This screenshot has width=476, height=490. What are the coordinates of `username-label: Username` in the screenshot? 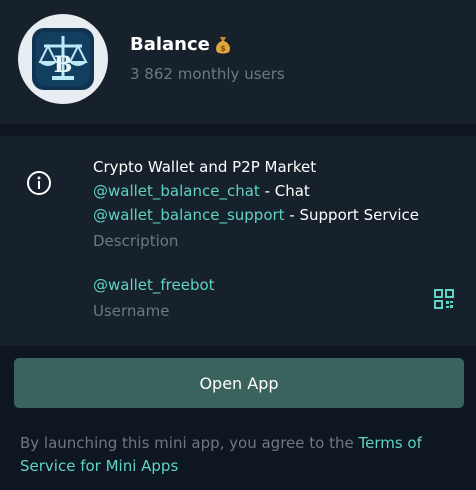 It's located at (131, 311).